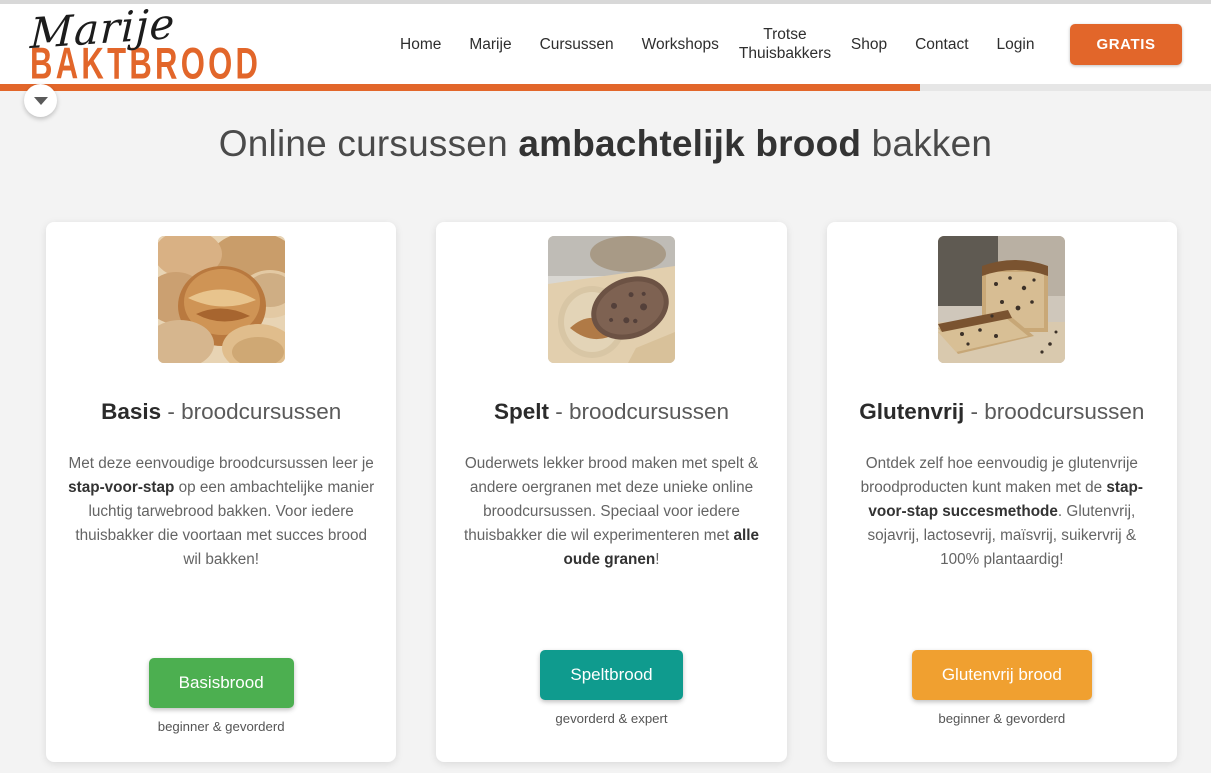 The height and width of the screenshot is (773, 1211). I want to click on spelt-text-2: !, so click(657, 559).